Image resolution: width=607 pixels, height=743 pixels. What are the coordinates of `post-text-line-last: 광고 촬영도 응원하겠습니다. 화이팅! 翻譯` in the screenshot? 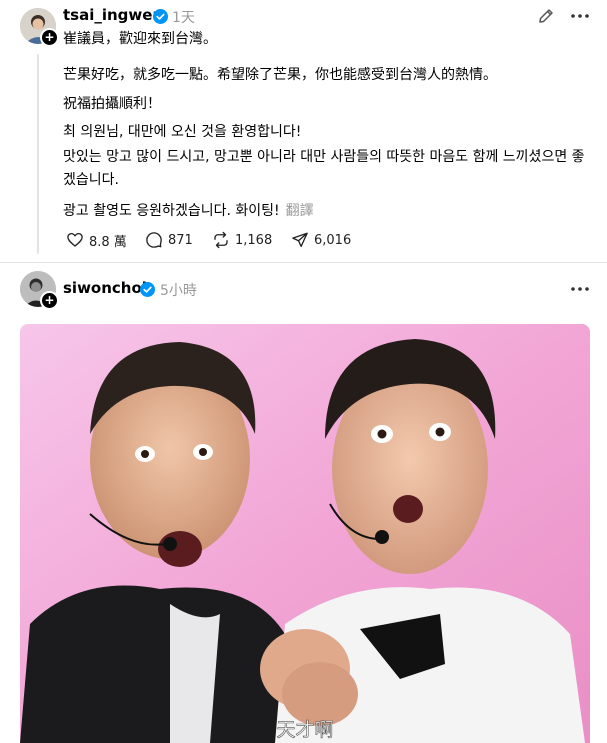 It's located at (188, 210).